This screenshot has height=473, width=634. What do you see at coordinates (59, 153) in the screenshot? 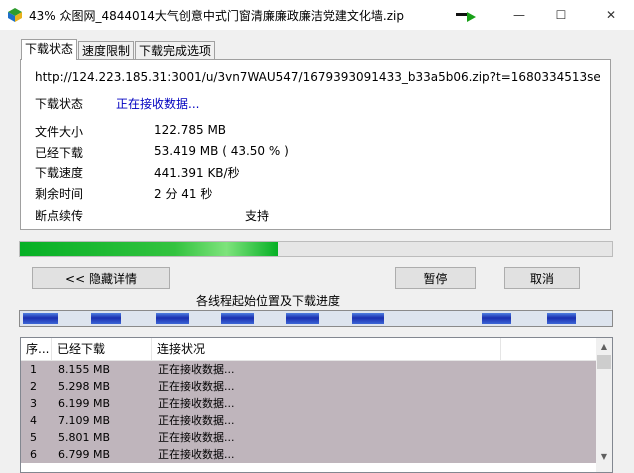
I see `downloaded-label: 已经下载` at bounding box center [59, 153].